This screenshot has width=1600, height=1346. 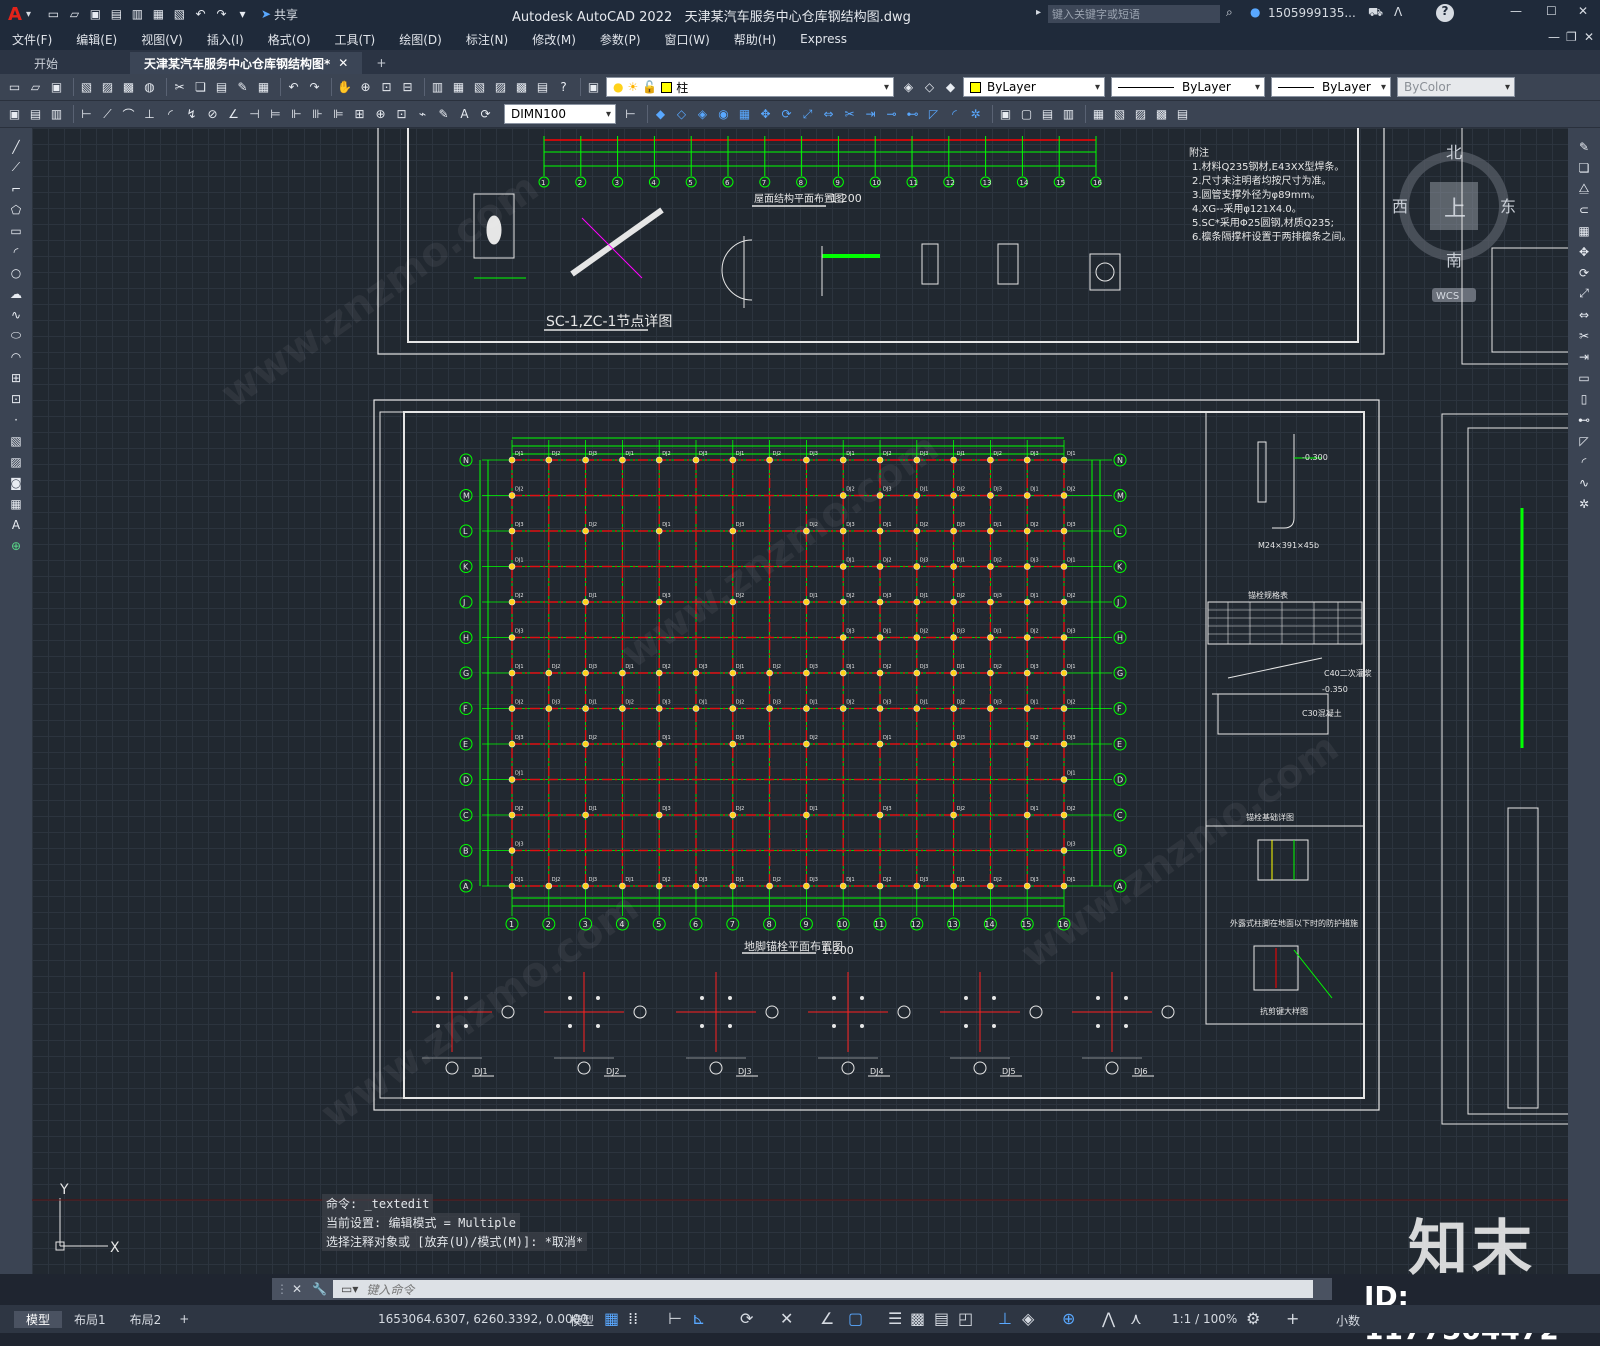 I want to click on annotation-monitor-icon: +, so click(x=1292, y=1318).